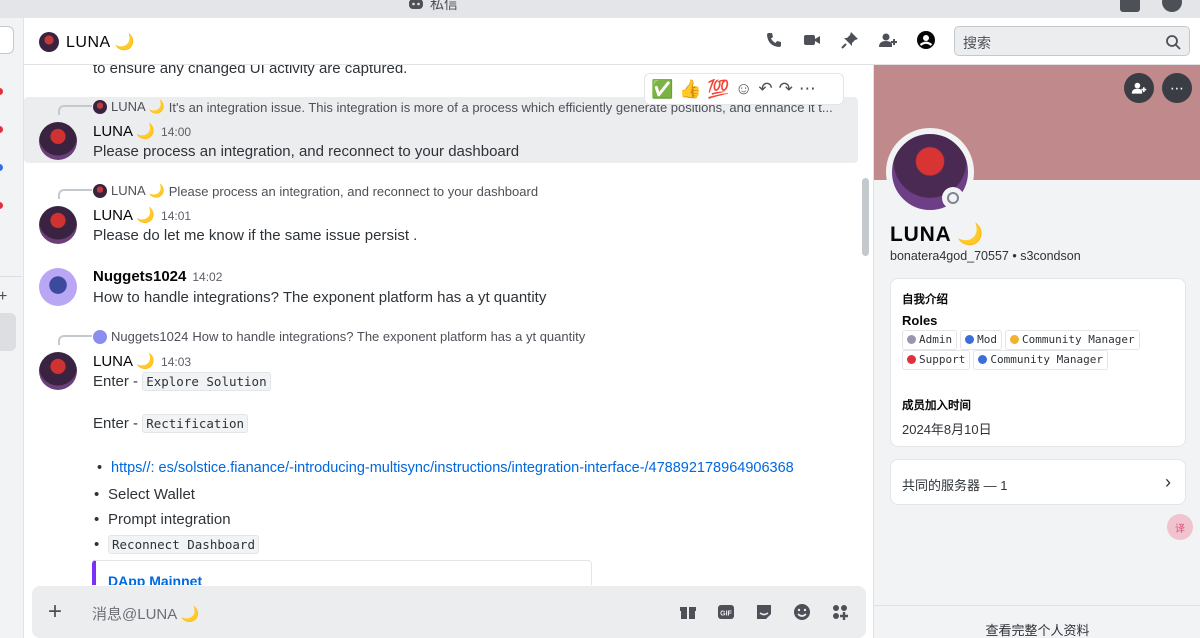  What do you see at coordinates (1037, 629) in the screenshot?
I see `view-full-profile-link: 查看完整个人资料` at bounding box center [1037, 629].